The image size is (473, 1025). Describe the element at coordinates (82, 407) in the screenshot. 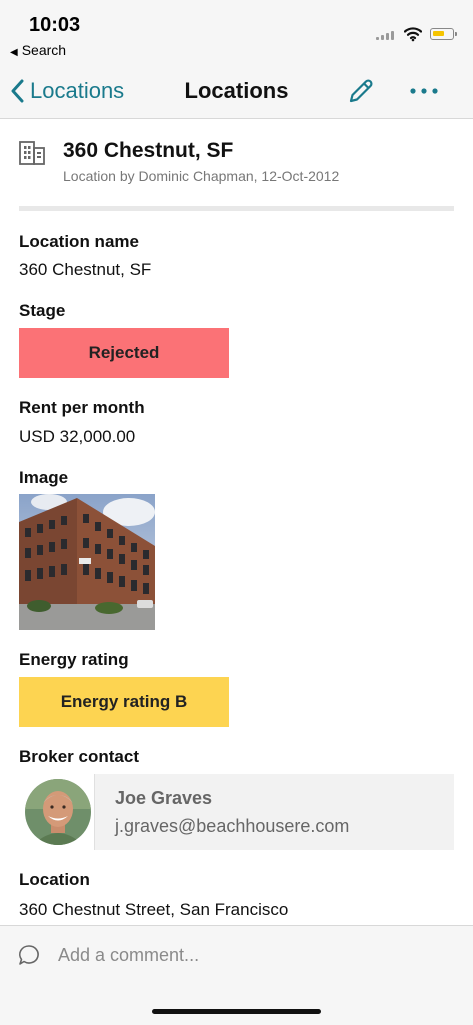

I see `rent-label: Rent per month` at that location.